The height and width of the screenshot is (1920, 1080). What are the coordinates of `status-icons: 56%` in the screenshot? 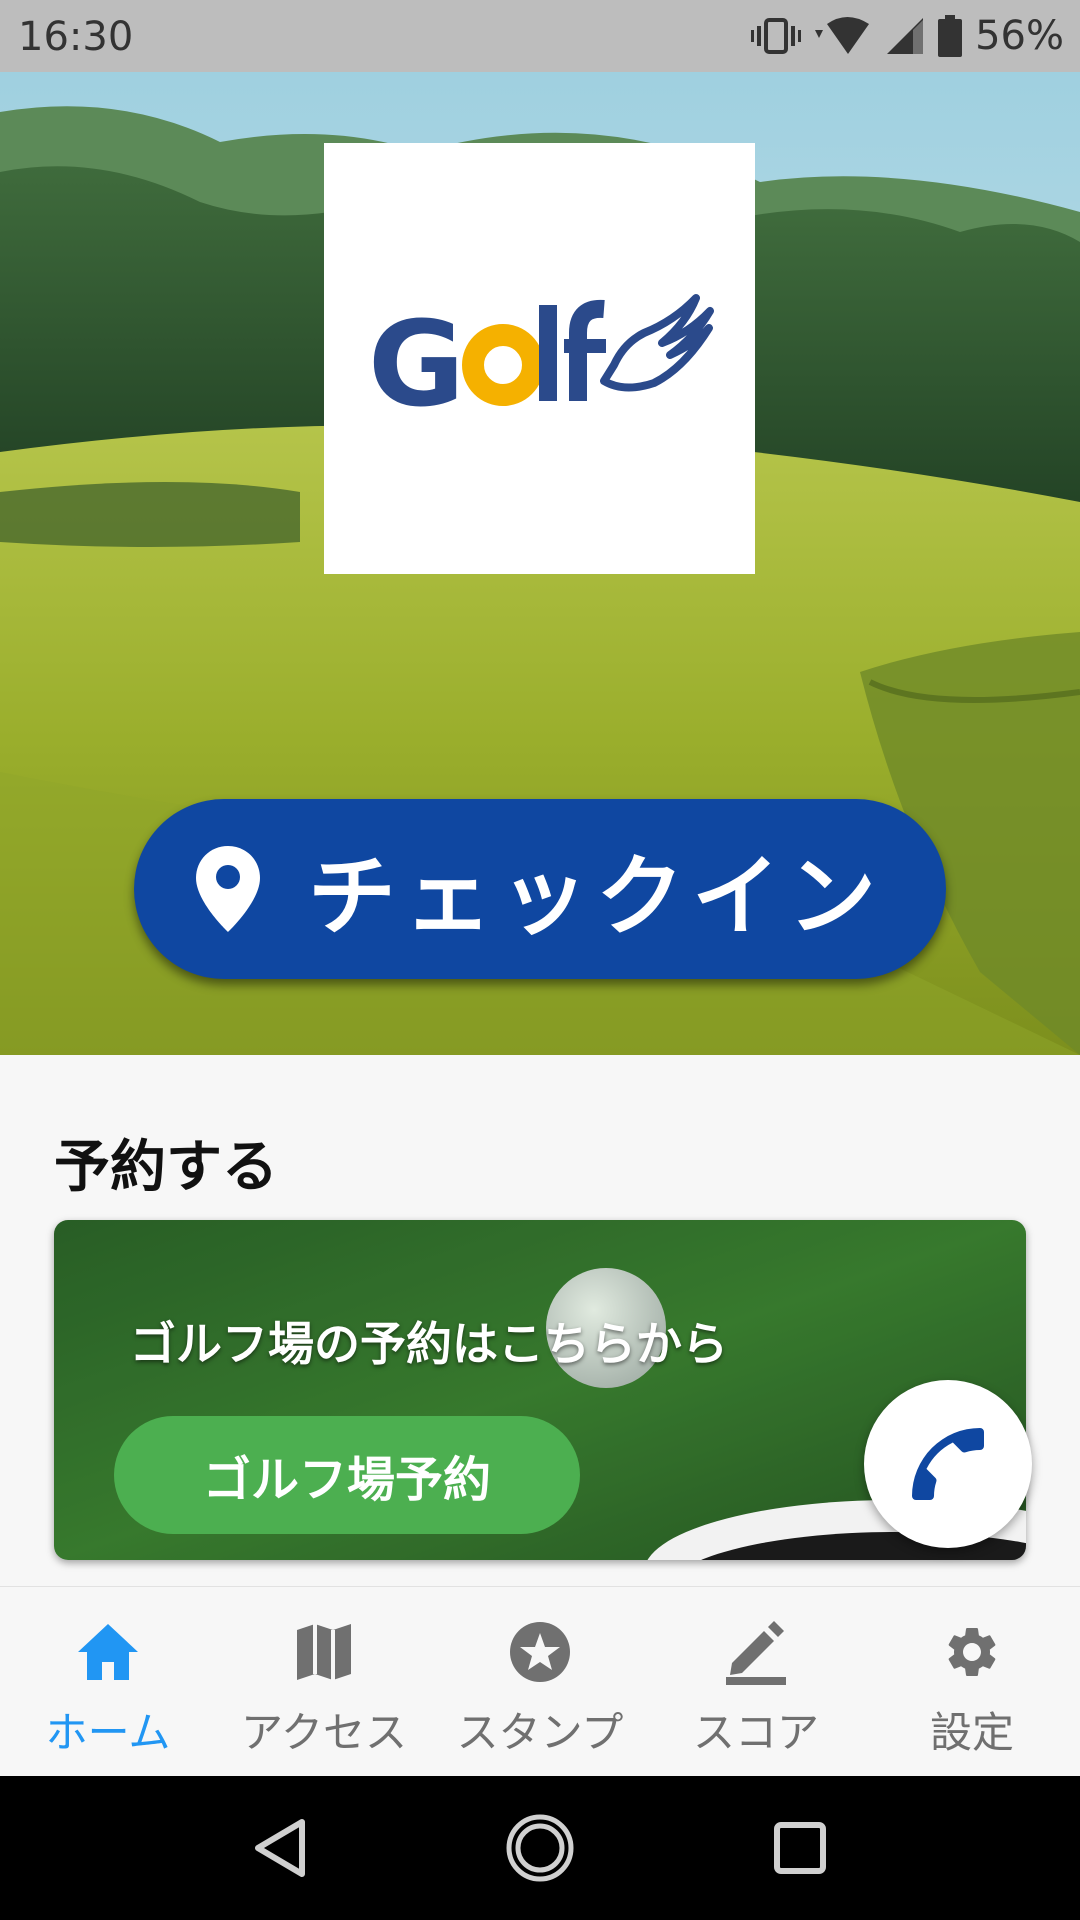 It's located at (907, 36).